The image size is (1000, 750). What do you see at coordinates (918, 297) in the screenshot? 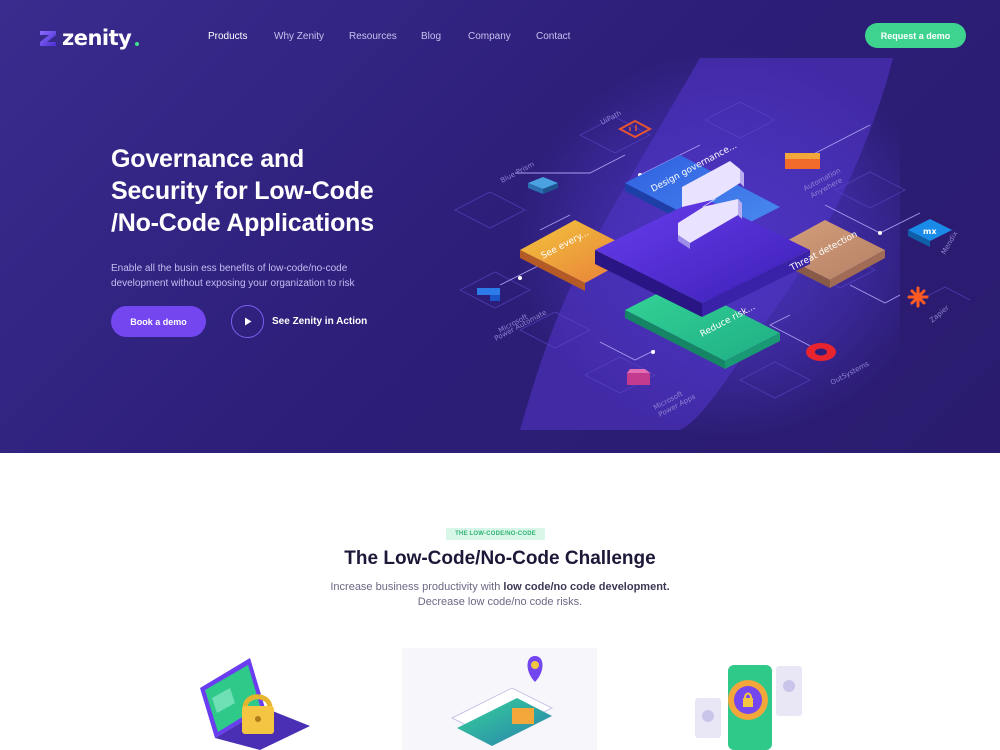
I see `zapier-icon` at bounding box center [918, 297].